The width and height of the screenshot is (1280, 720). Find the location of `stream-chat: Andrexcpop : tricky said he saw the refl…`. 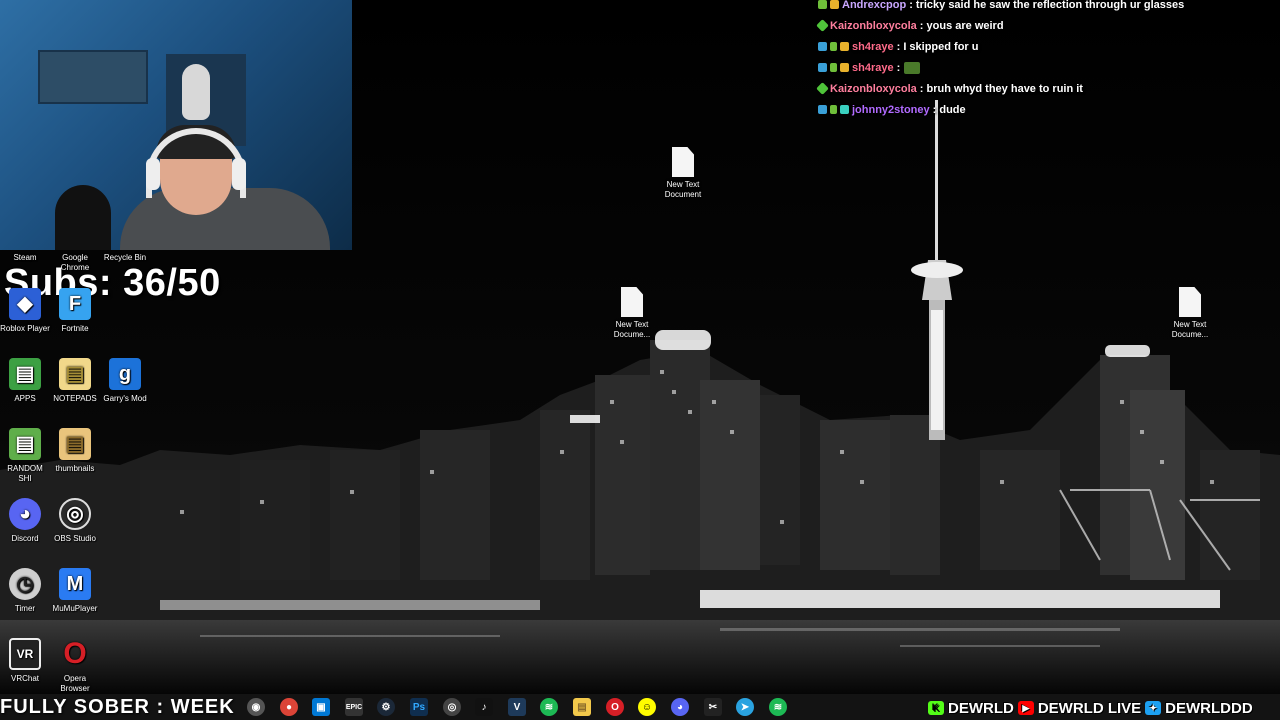

stream-chat: Andrexcpop : tricky said he saw the refl… is located at coordinates (1047, 60).